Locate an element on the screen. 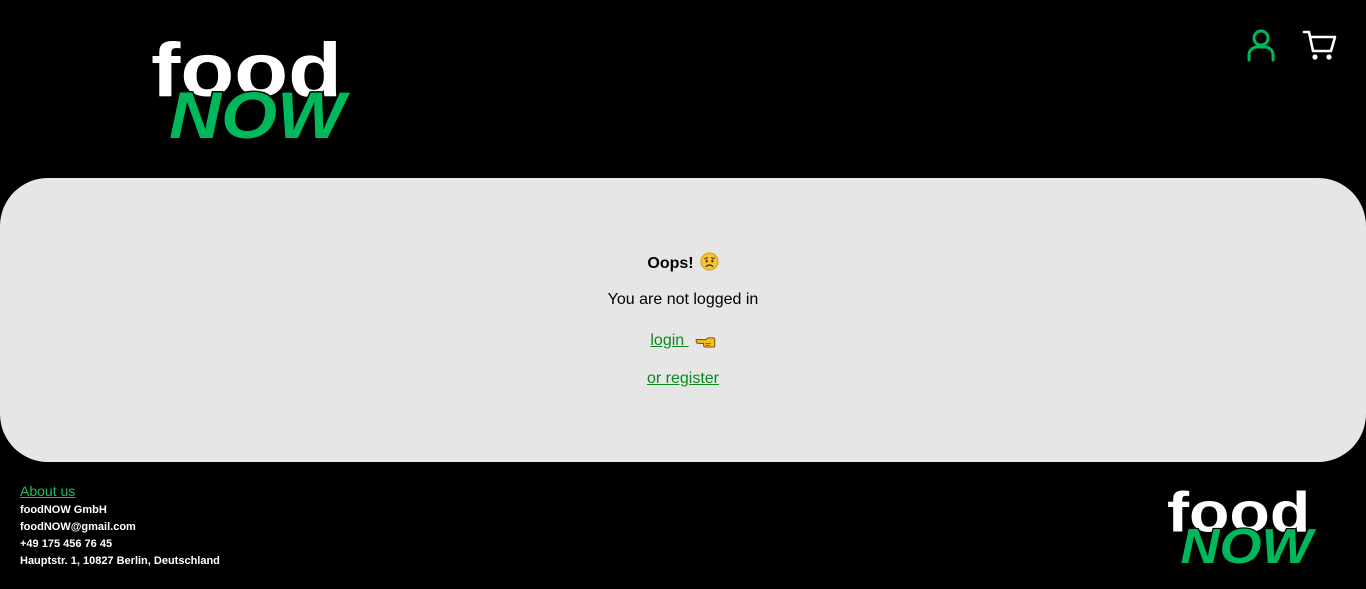 The height and width of the screenshot is (589, 1366). logo-text-now: NOW is located at coordinates (259, 115).